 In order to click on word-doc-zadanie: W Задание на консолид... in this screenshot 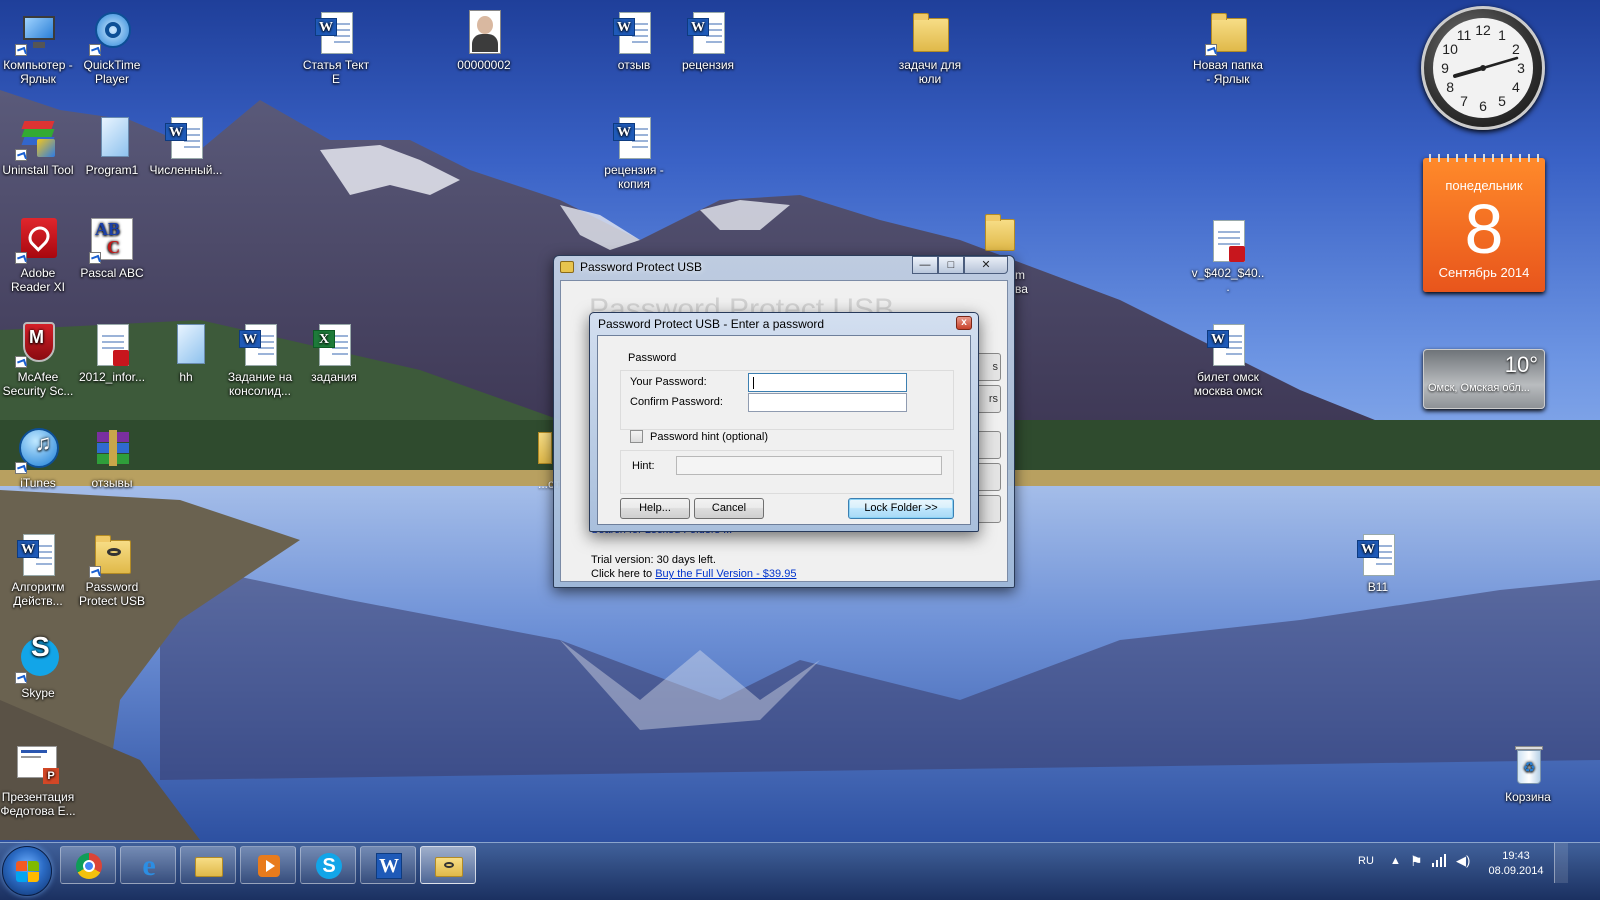, I will do `click(260, 360)`.